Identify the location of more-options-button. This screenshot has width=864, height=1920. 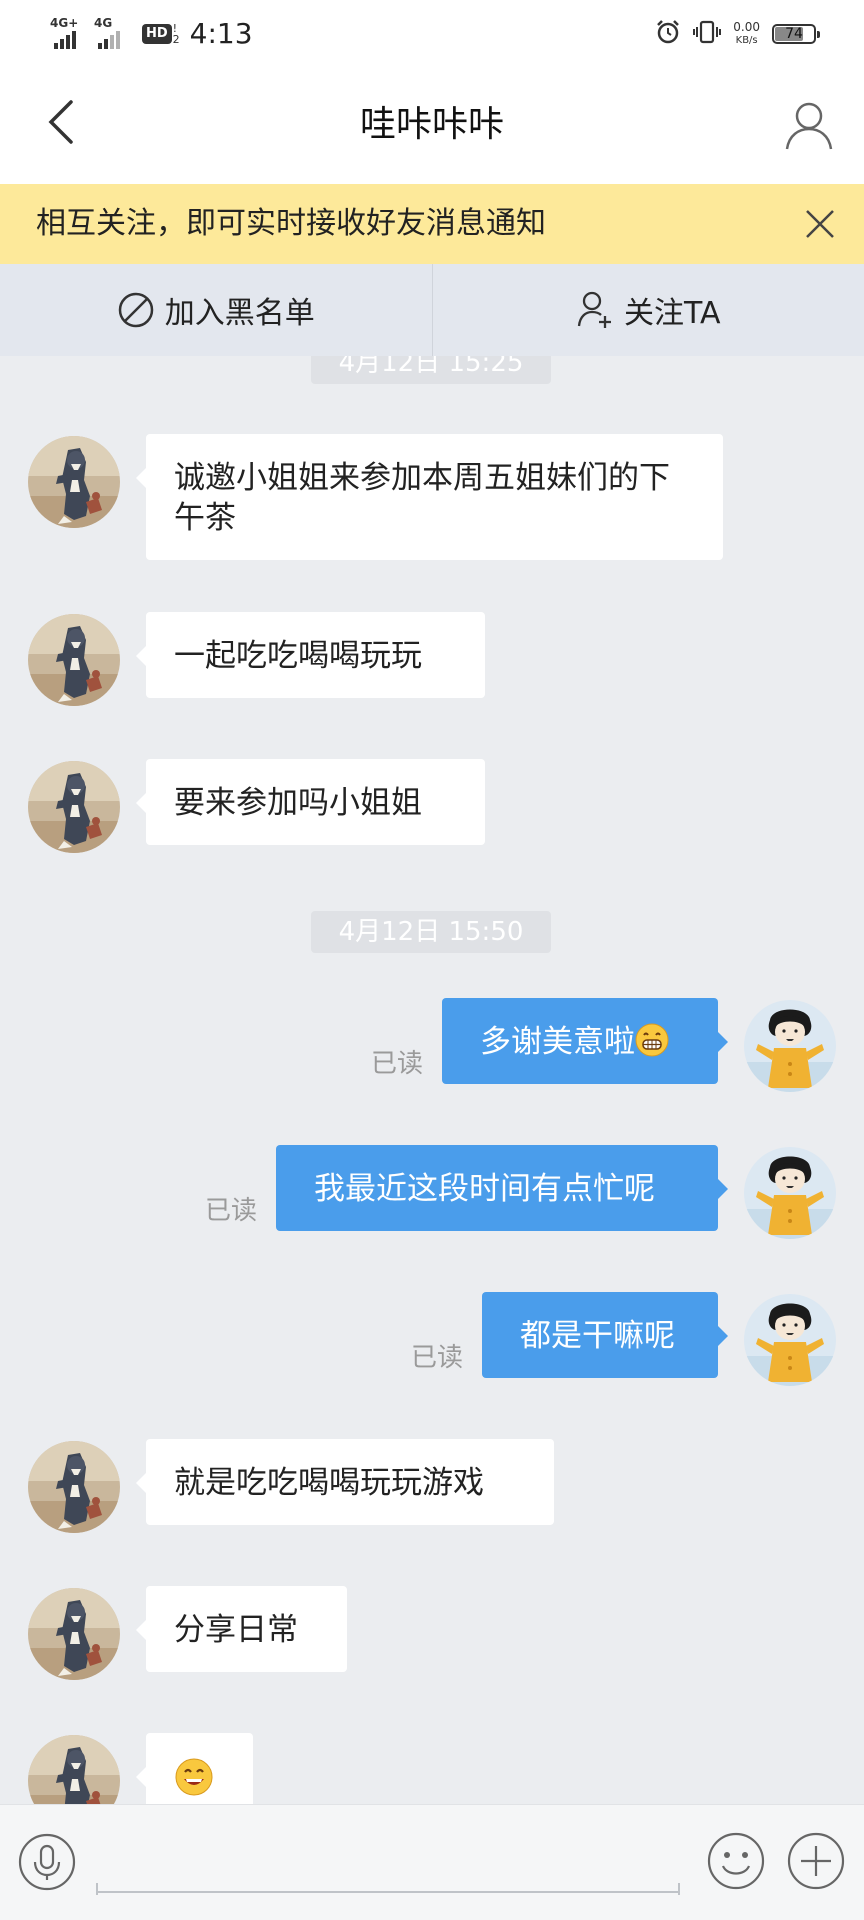
(816, 1861).